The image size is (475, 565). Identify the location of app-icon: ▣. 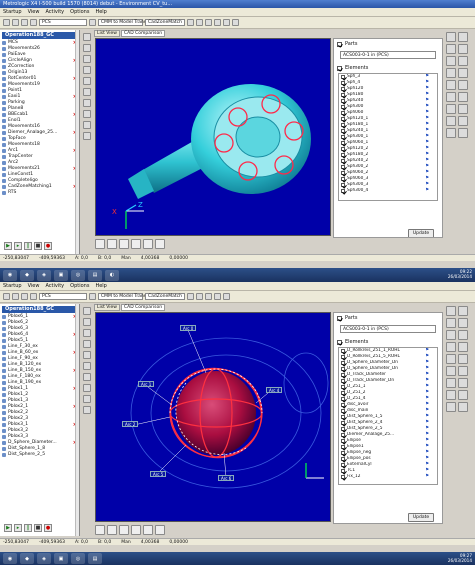
(61, 275).